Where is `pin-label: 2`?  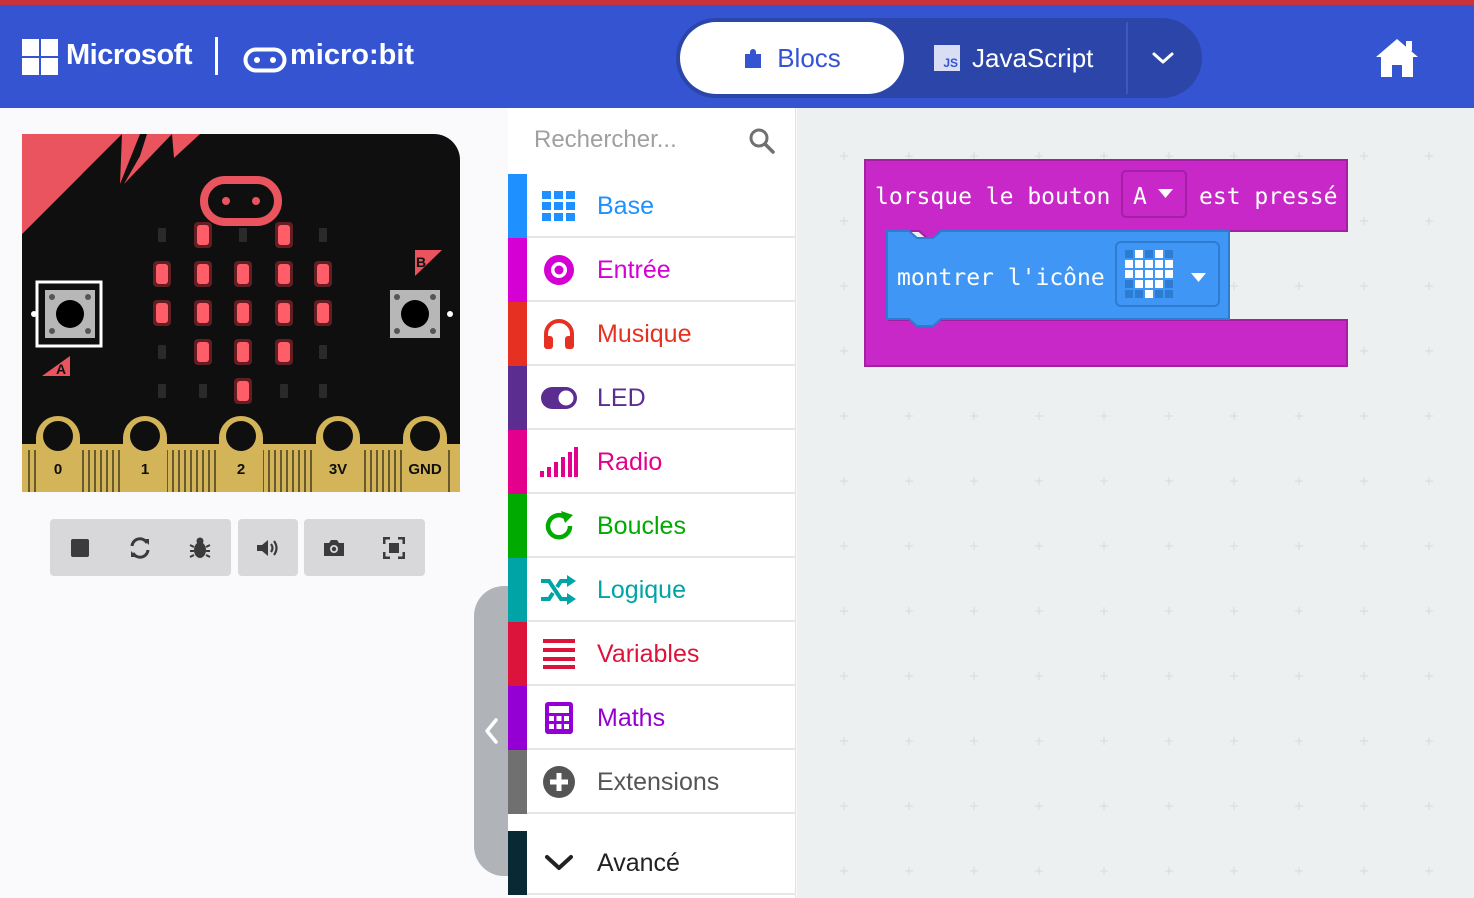 pin-label: 2 is located at coordinates (241, 469).